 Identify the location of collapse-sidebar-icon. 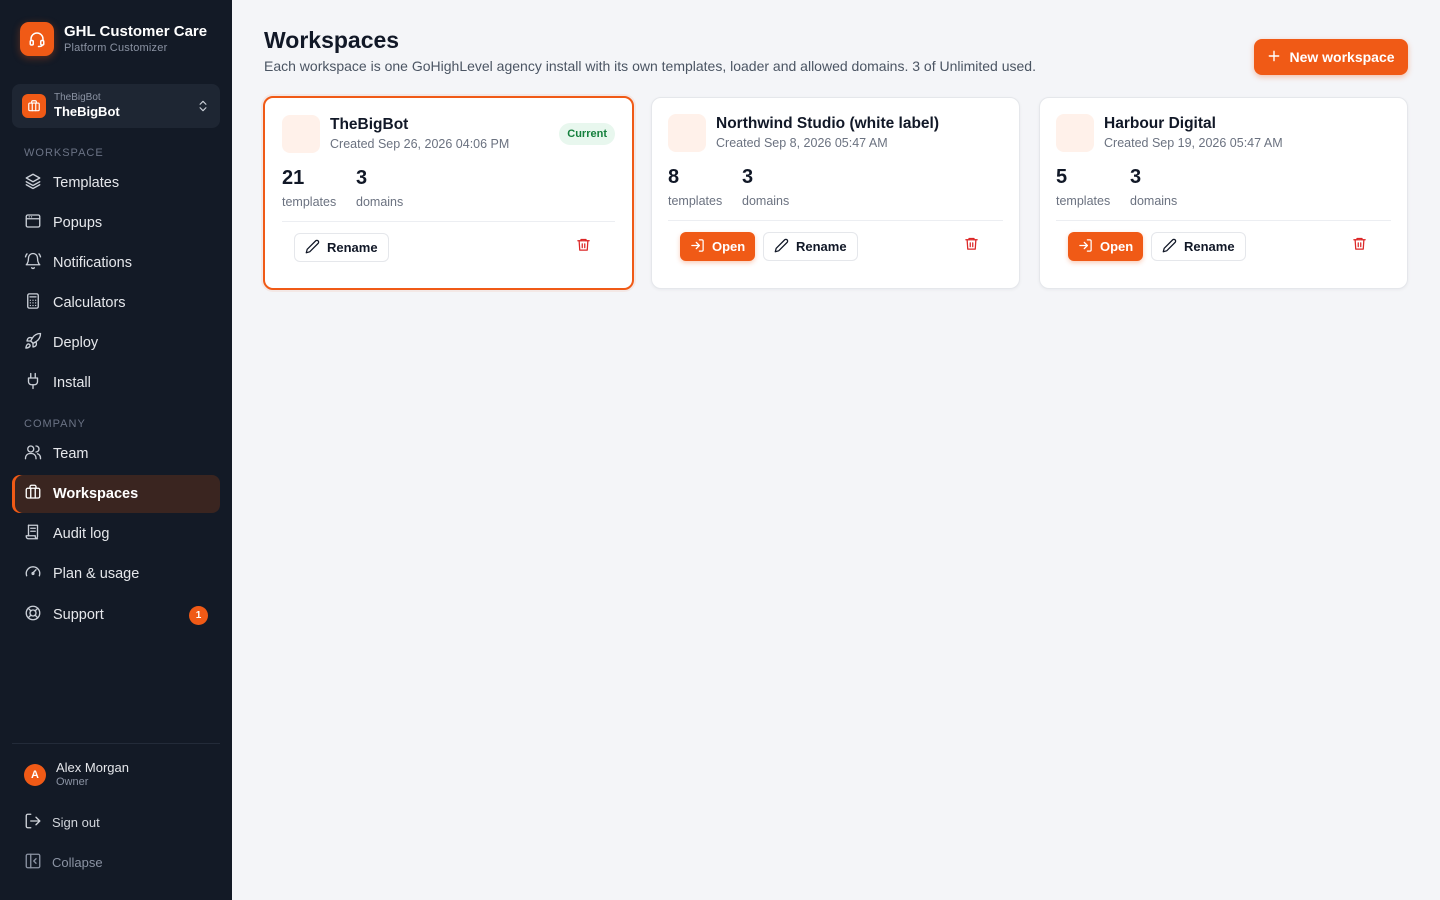
(33, 862).